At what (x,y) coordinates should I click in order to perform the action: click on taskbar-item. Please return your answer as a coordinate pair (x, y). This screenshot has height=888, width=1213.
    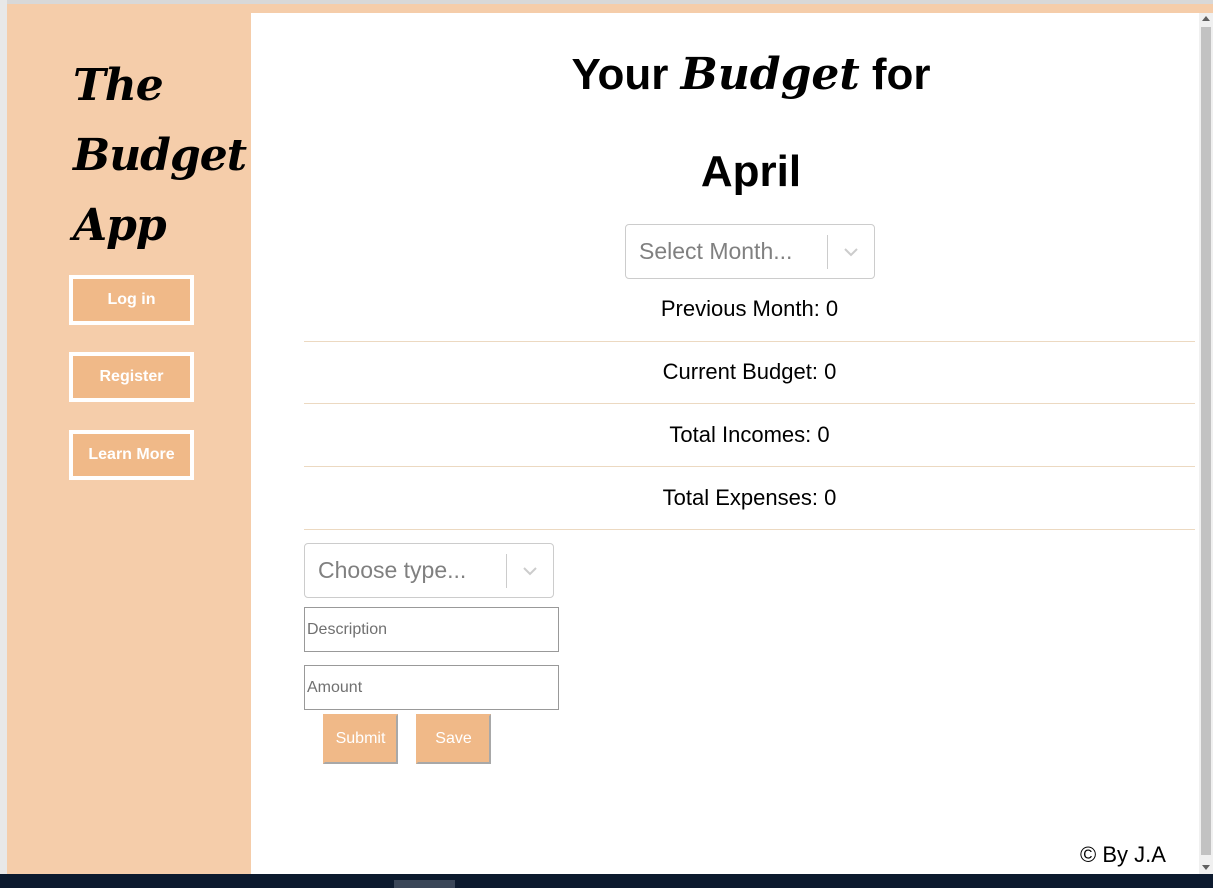
    Looking at the image, I should click on (424, 884).